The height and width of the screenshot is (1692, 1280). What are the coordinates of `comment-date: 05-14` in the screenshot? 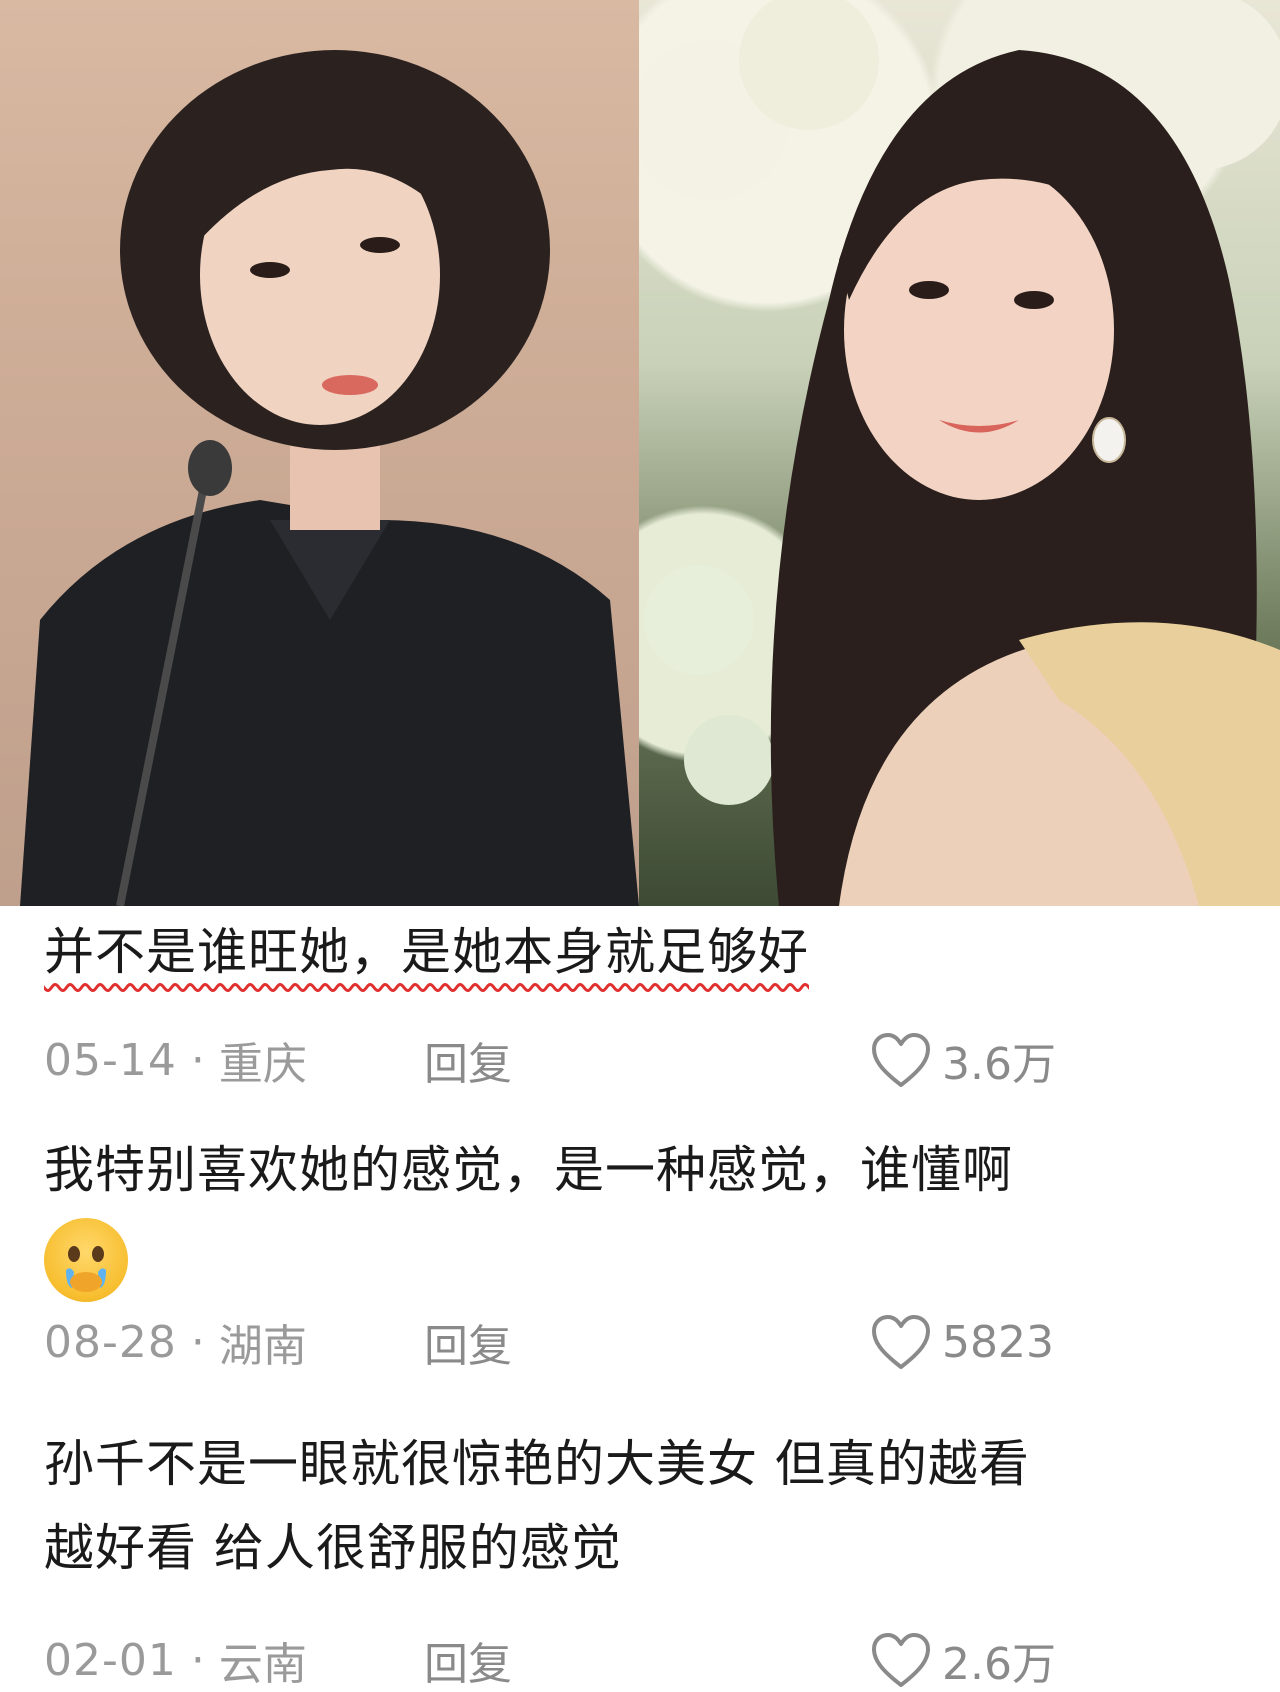 It's located at (110, 1060).